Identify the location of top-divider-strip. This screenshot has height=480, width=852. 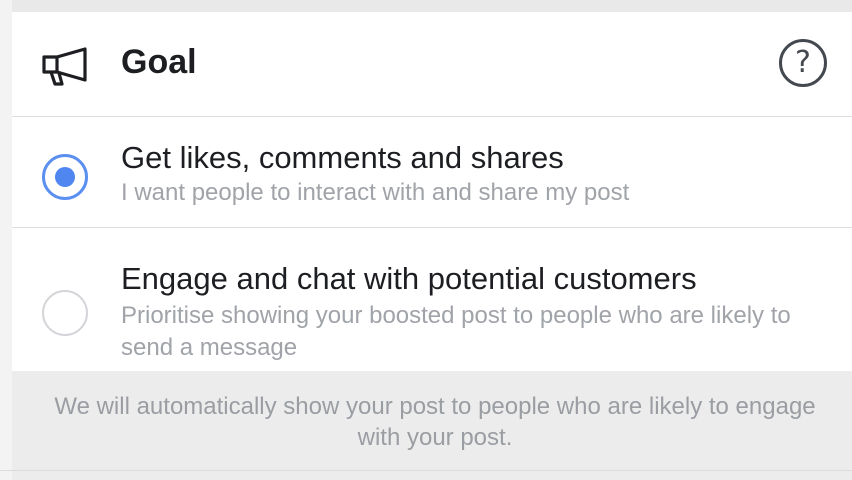
(426, 6).